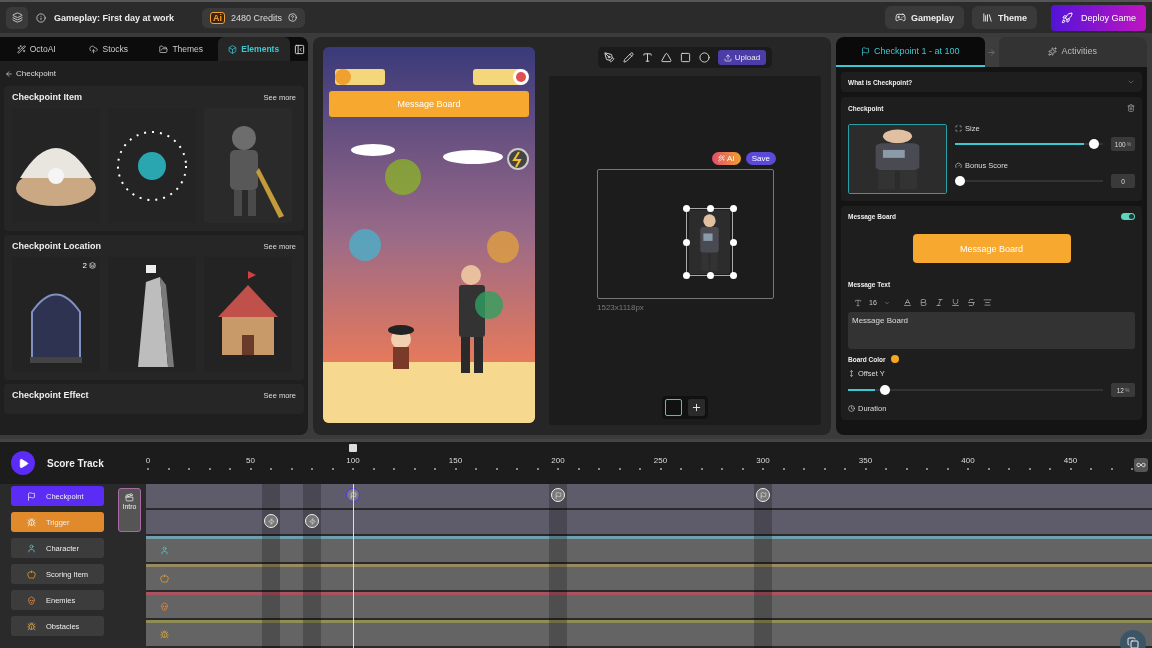 This screenshot has height=648, width=1152. Describe the element at coordinates (1131, 108) in the screenshot. I see `delete-icon` at that location.